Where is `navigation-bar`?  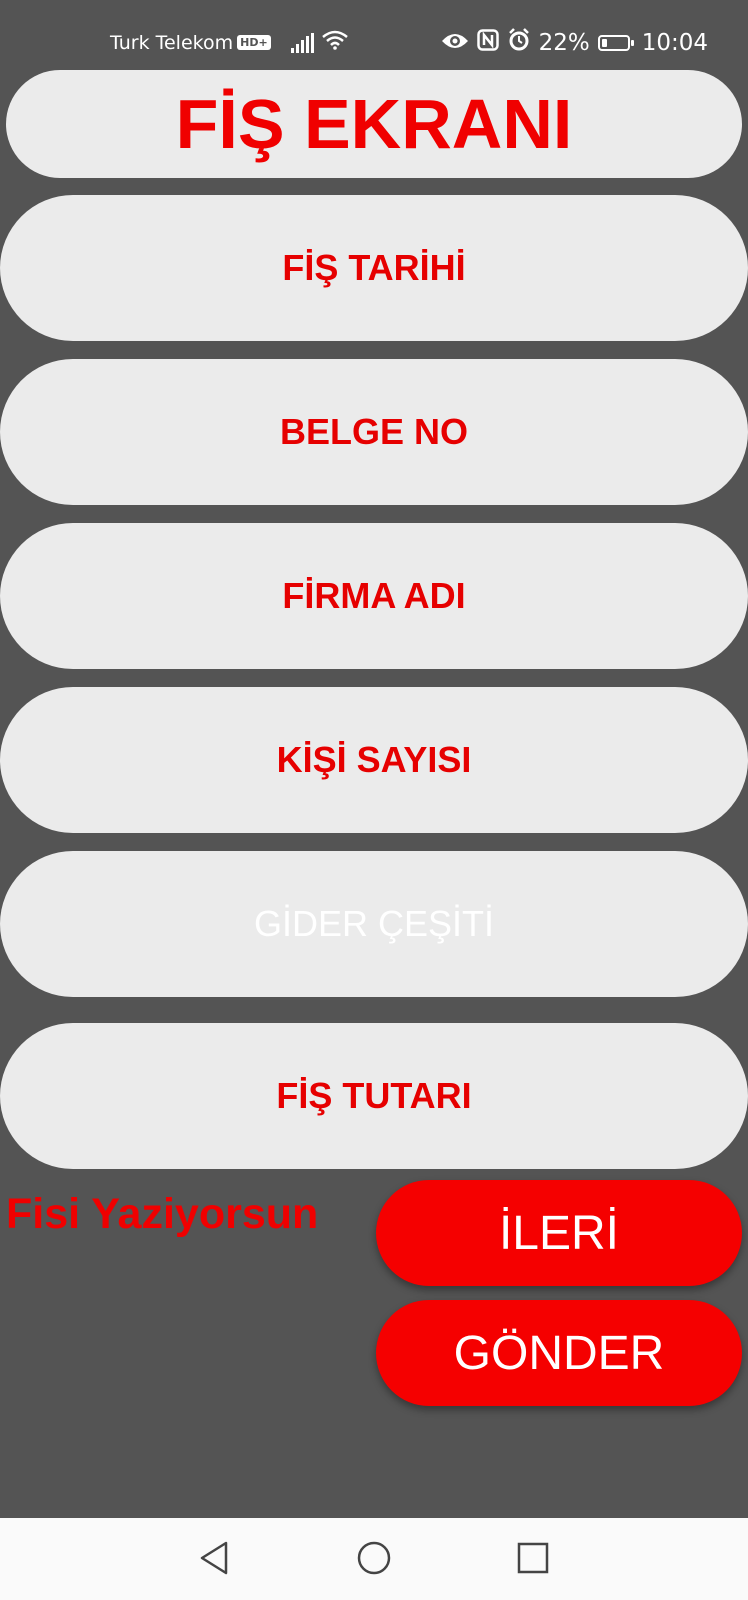 navigation-bar is located at coordinates (374, 1559).